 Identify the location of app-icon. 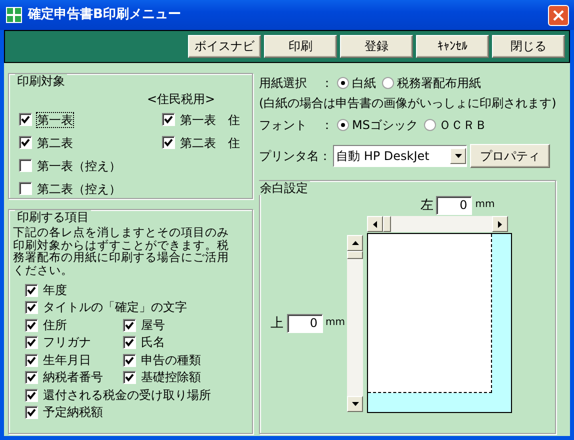
(14, 15).